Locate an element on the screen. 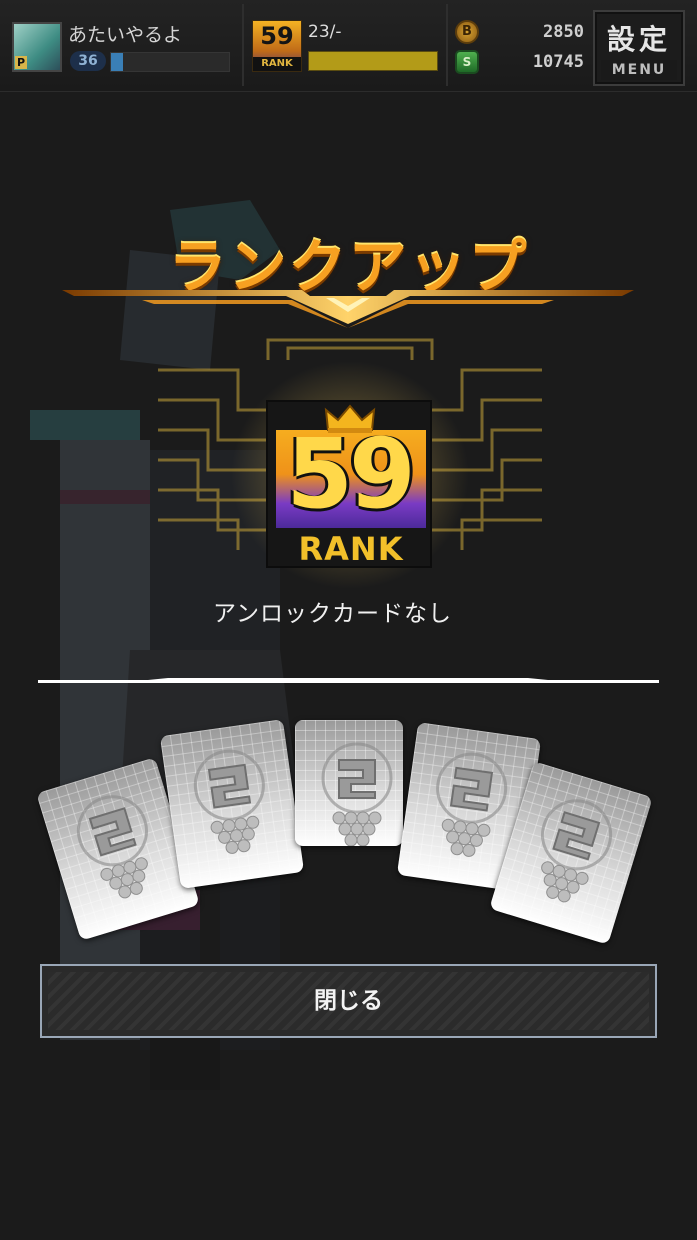  menu-label: MENU is located at coordinates (639, 70).